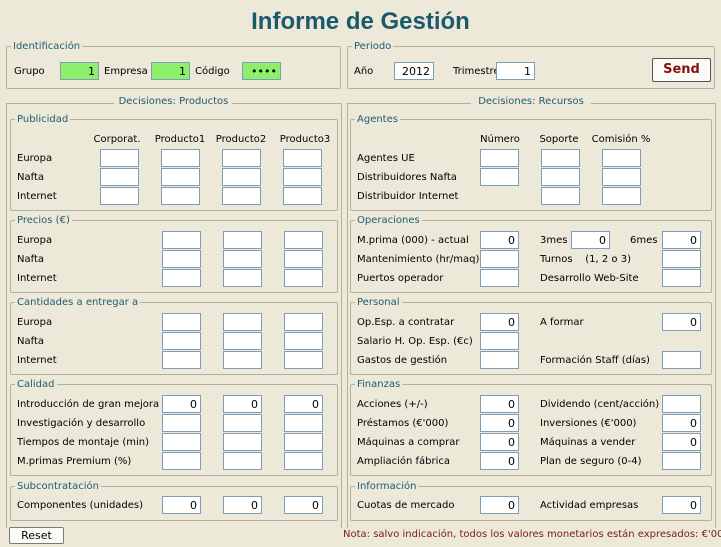  Describe the element at coordinates (589, 505) in the screenshot. I see `actividad-label: Actividad empresas` at that location.